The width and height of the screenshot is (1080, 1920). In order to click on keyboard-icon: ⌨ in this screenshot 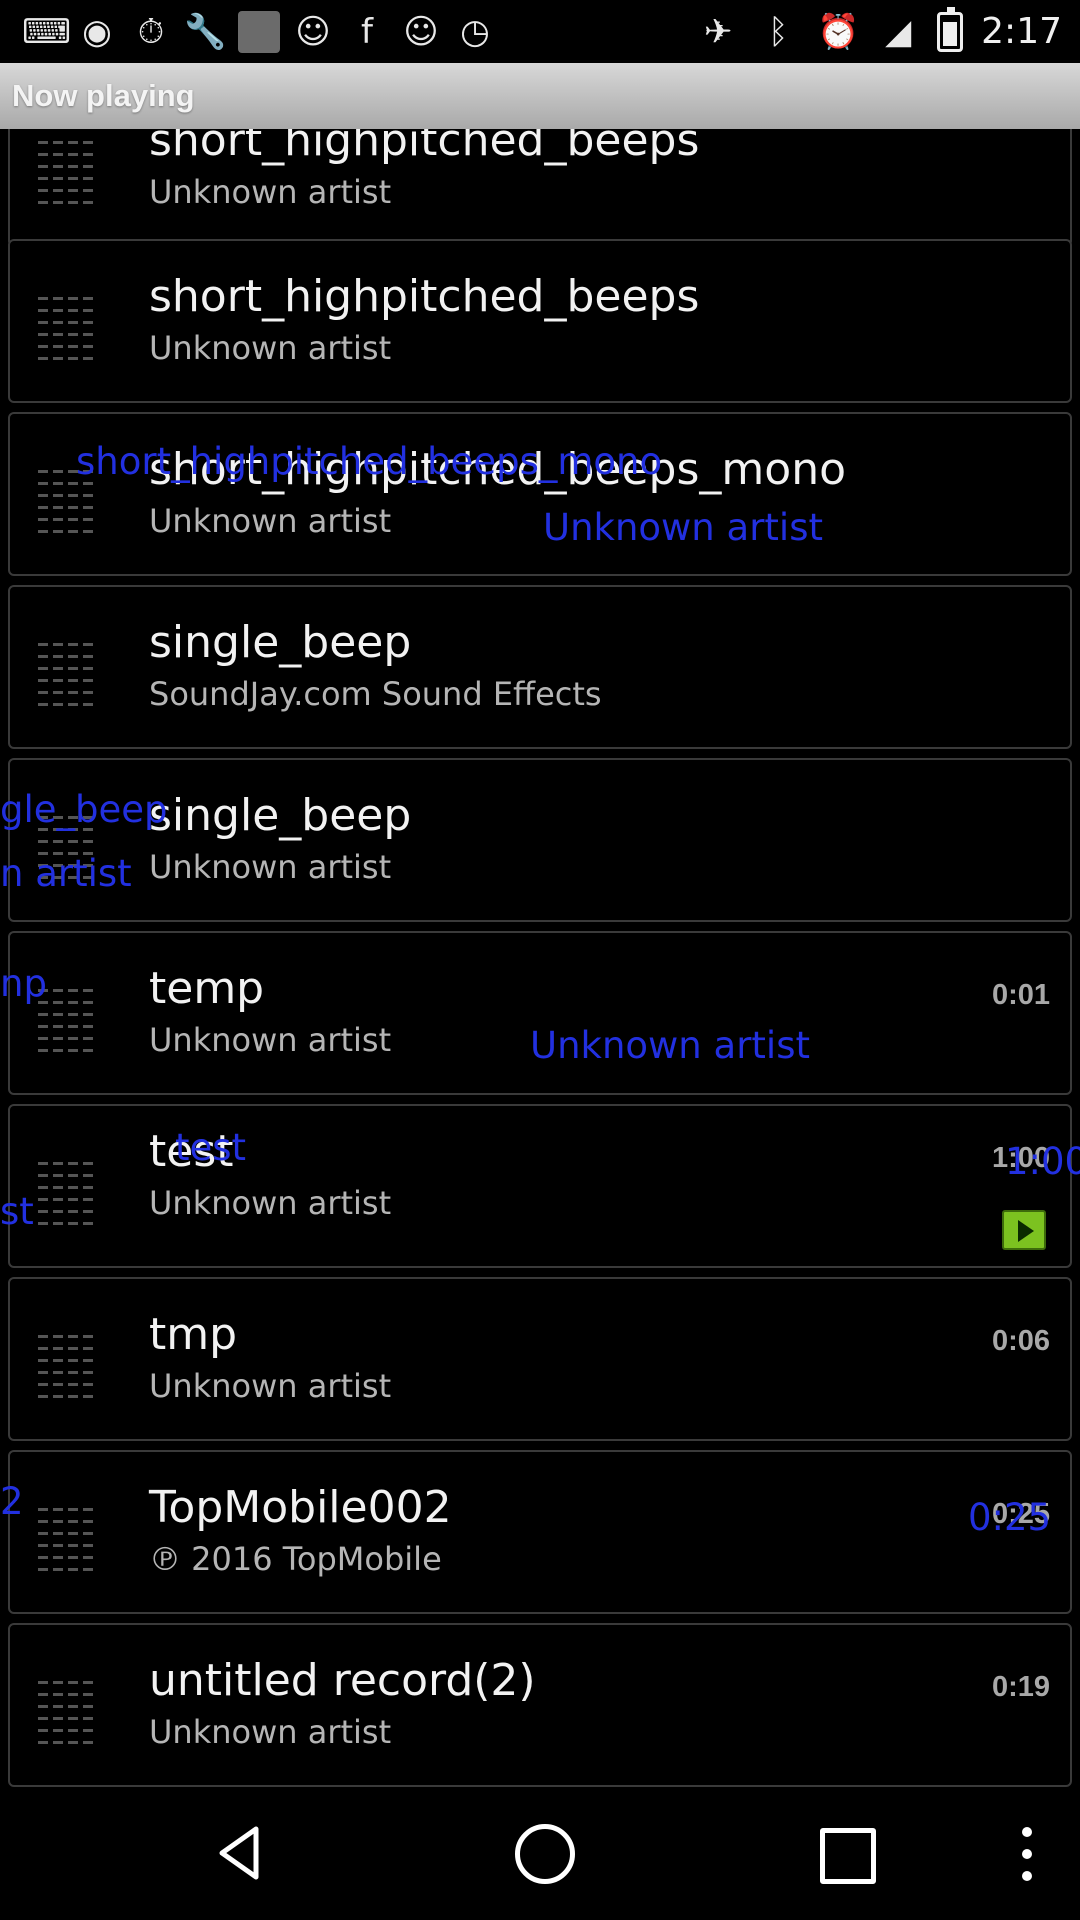, I will do `click(47, 31)`.